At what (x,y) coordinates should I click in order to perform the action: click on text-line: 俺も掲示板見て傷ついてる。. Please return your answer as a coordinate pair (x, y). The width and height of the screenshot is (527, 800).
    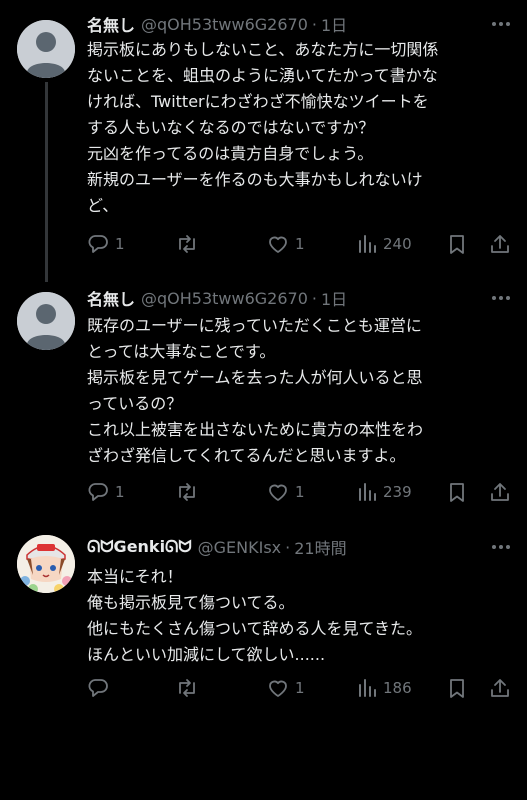
    Looking at the image, I should click on (191, 602).